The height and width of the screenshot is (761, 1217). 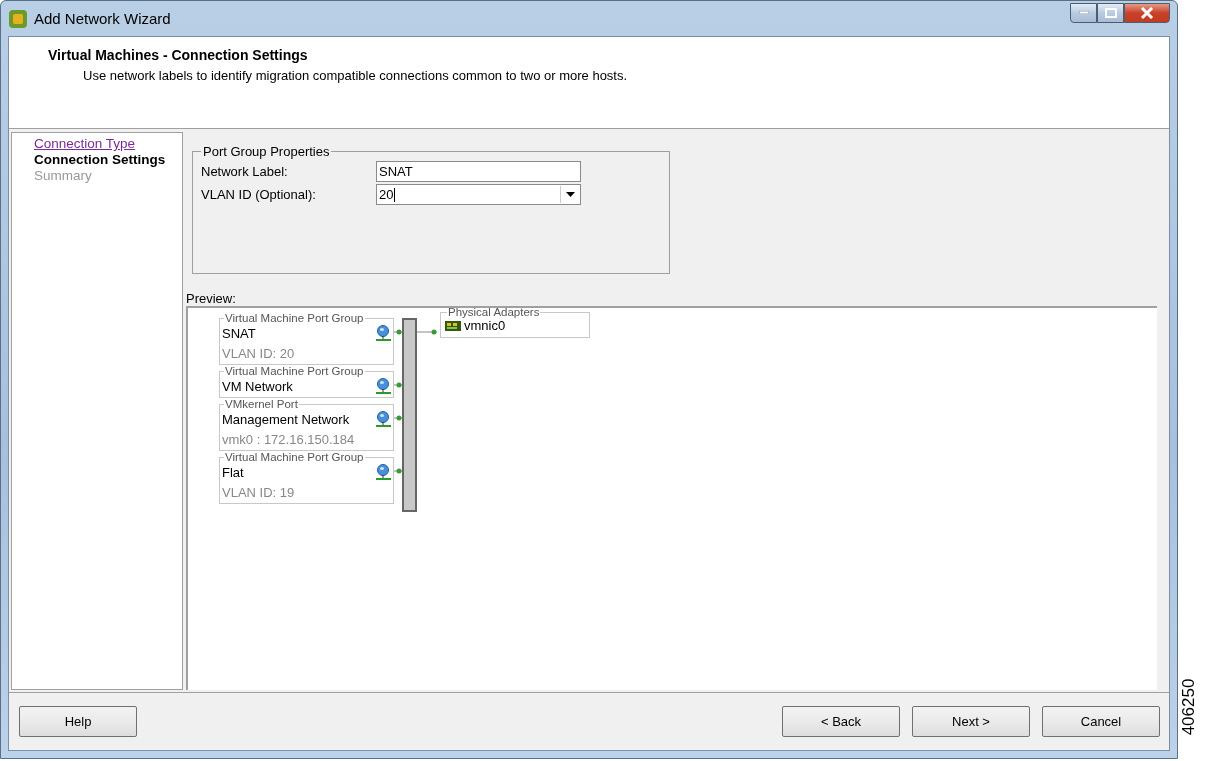 I want to click on network-card-icon, so click(x=453, y=325).